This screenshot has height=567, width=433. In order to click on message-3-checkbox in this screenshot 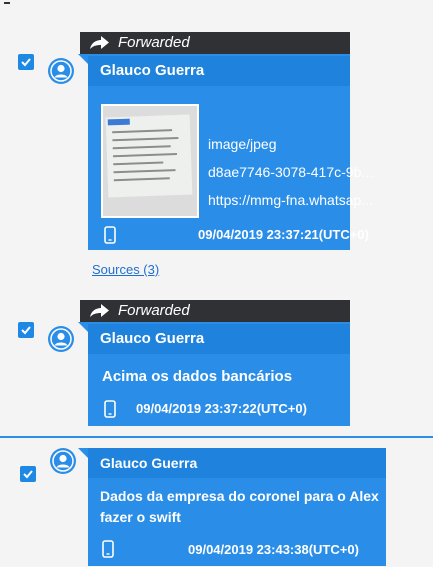, I will do `click(28, 474)`.